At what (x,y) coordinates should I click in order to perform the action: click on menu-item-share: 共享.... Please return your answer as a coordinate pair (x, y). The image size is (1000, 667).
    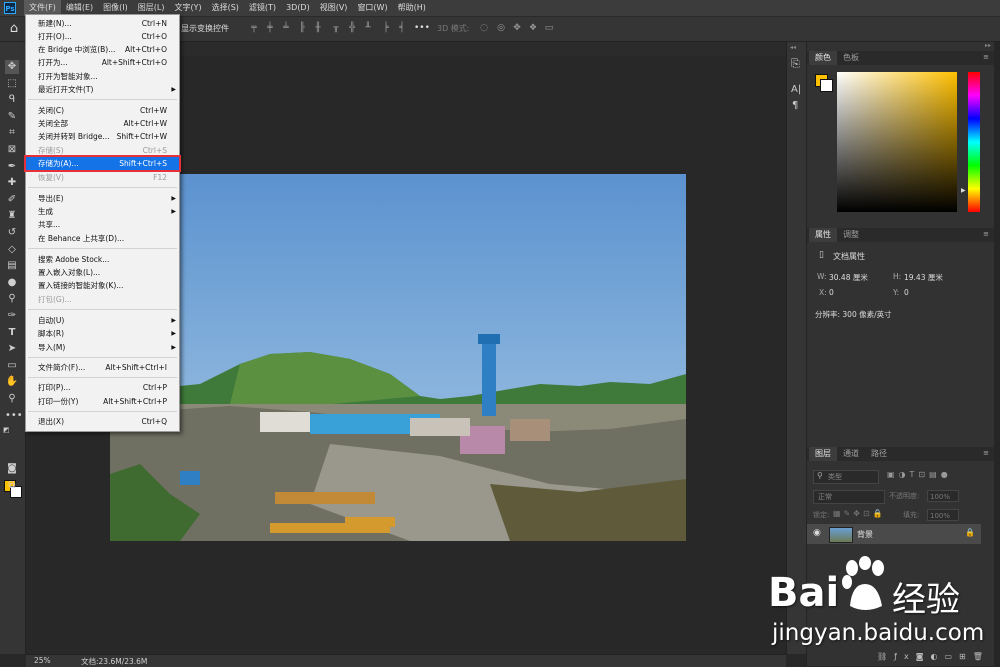
    Looking at the image, I should click on (102, 224).